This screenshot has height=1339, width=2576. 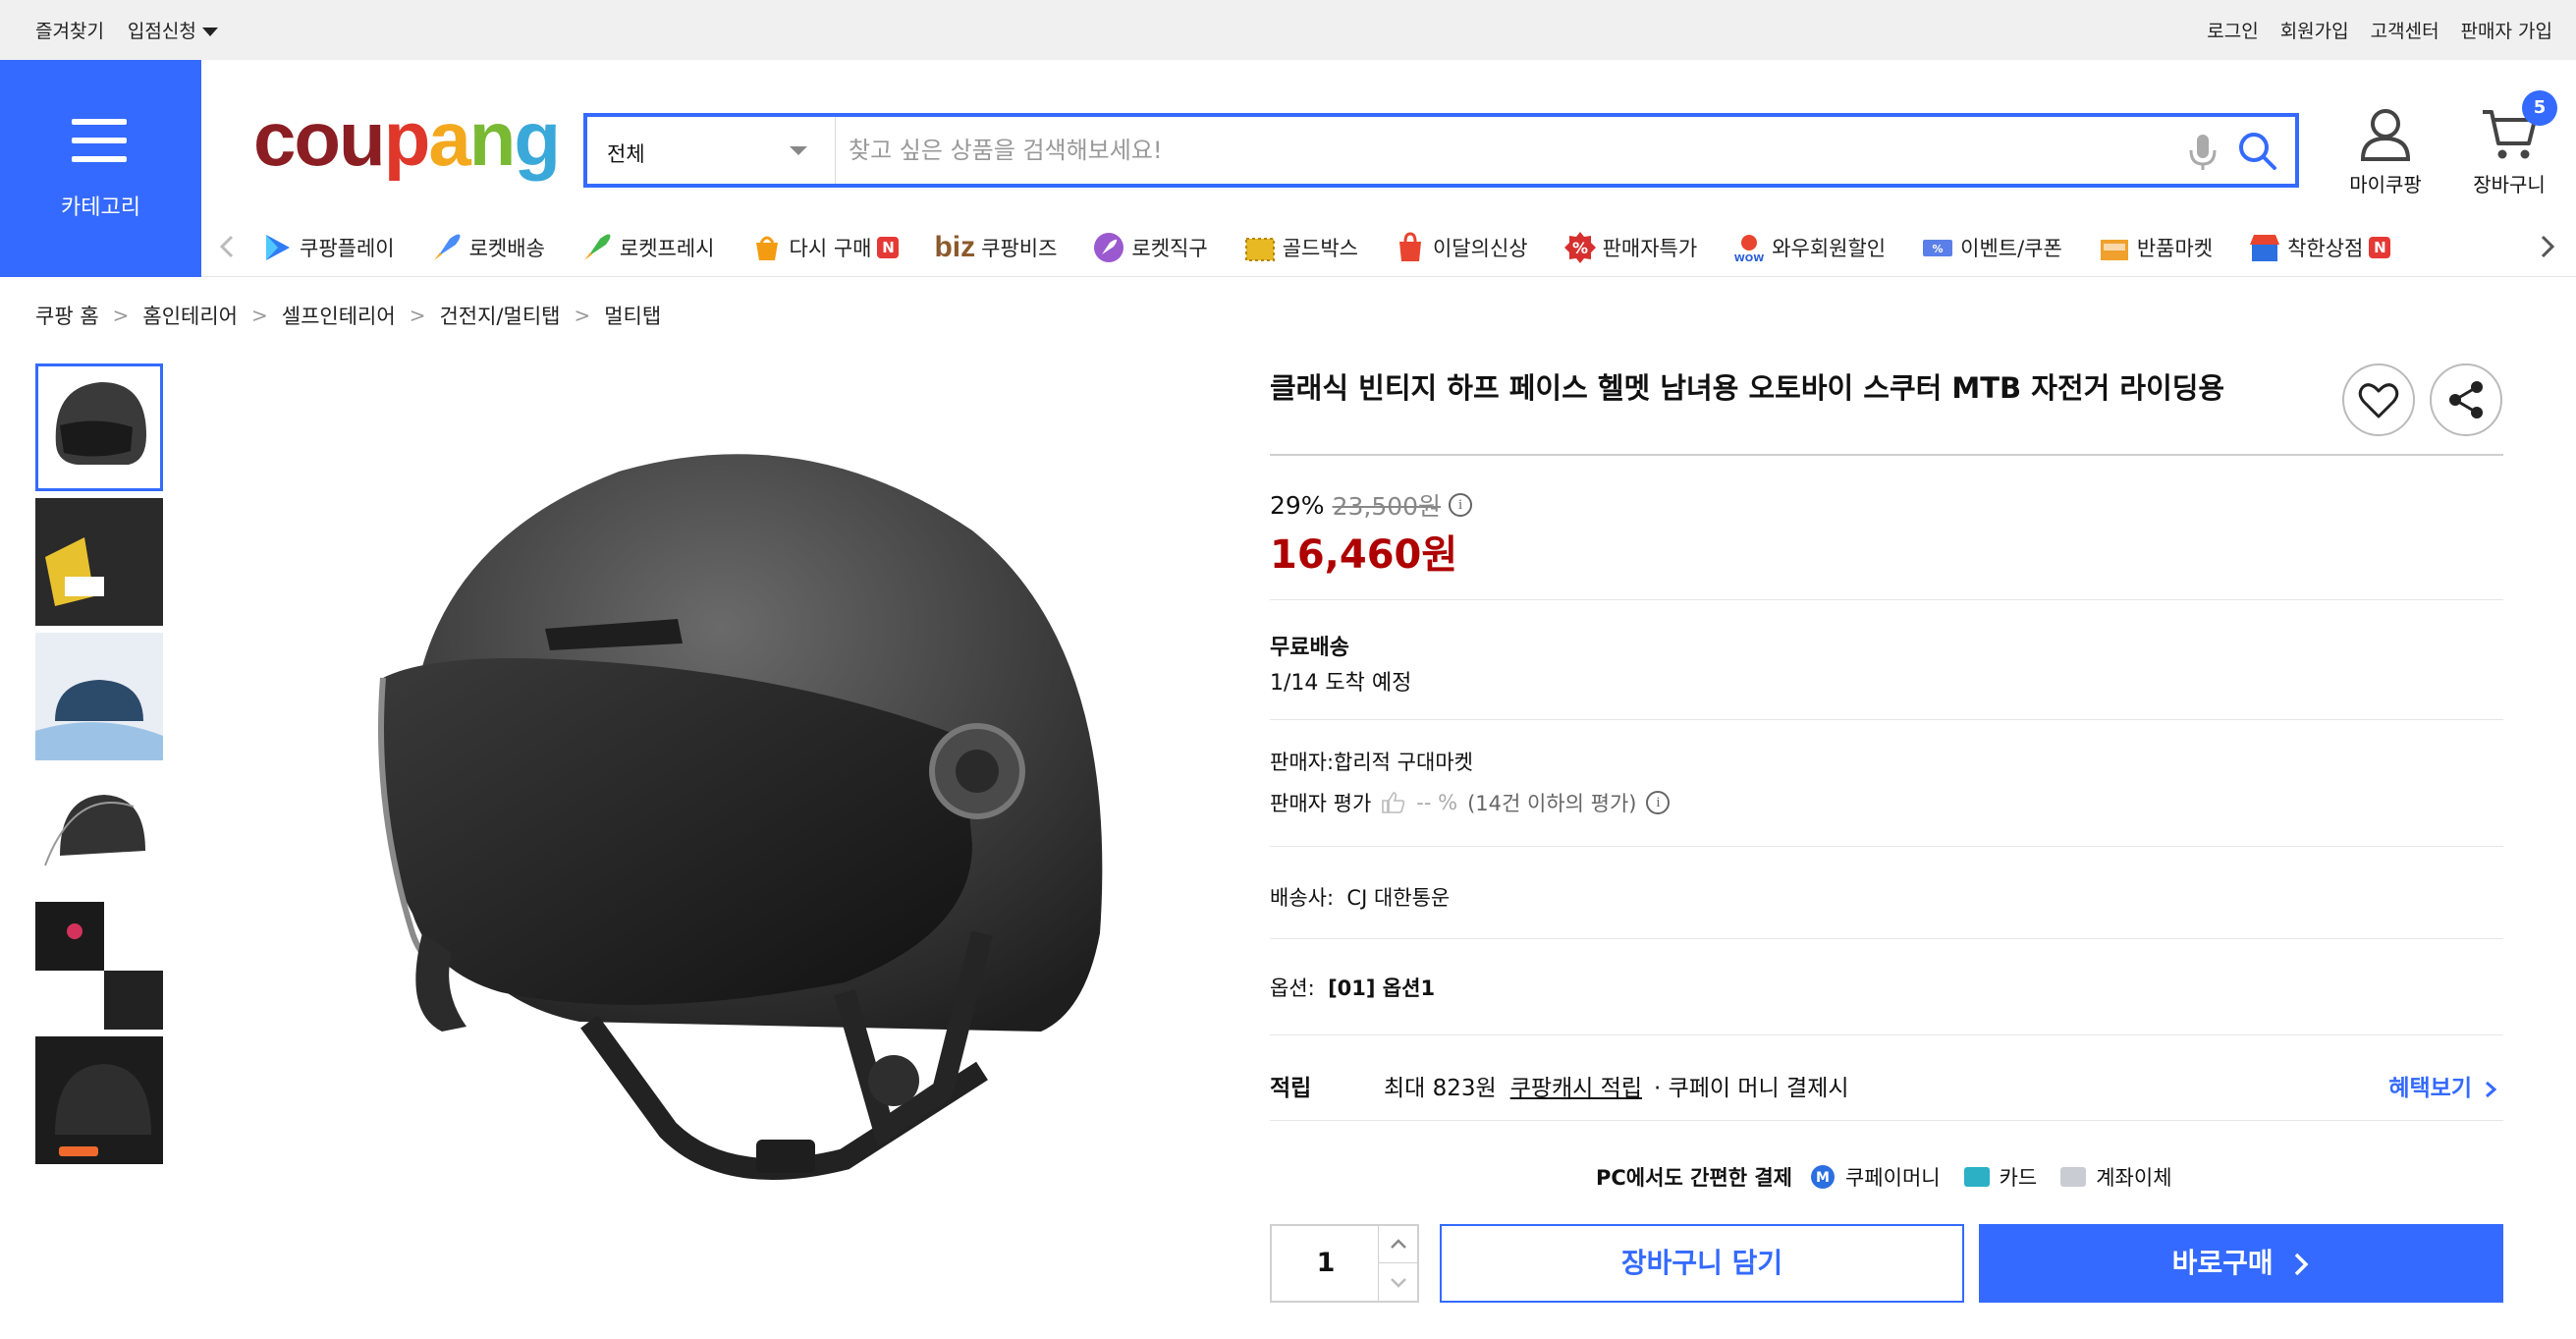 I want to click on heart-icon, so click(x=2379, y=400).